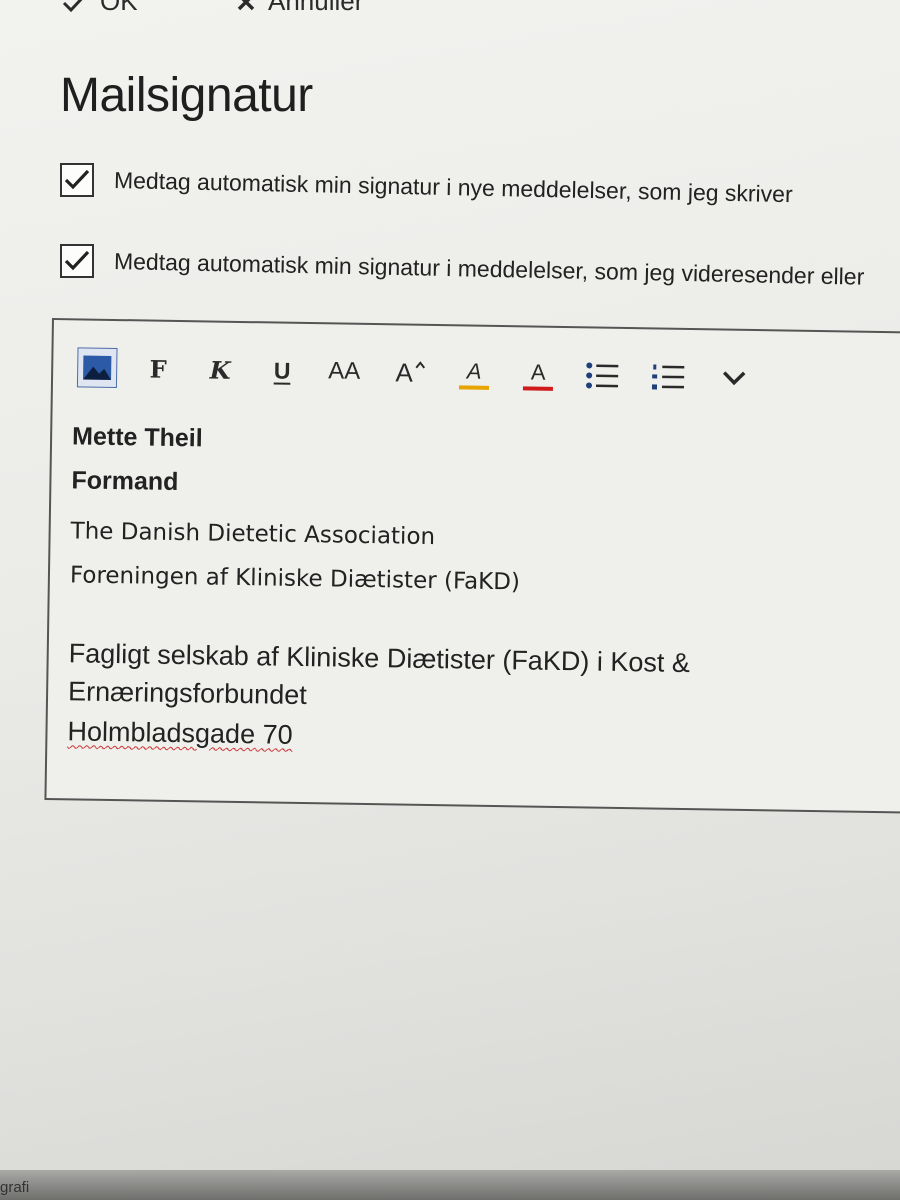 The height and width of the screenshot is (1200, 900). What do you see at coordinates (473, 387) in the screenshot?
I see `highlight-color-bar` at bounding box center [473, 387].